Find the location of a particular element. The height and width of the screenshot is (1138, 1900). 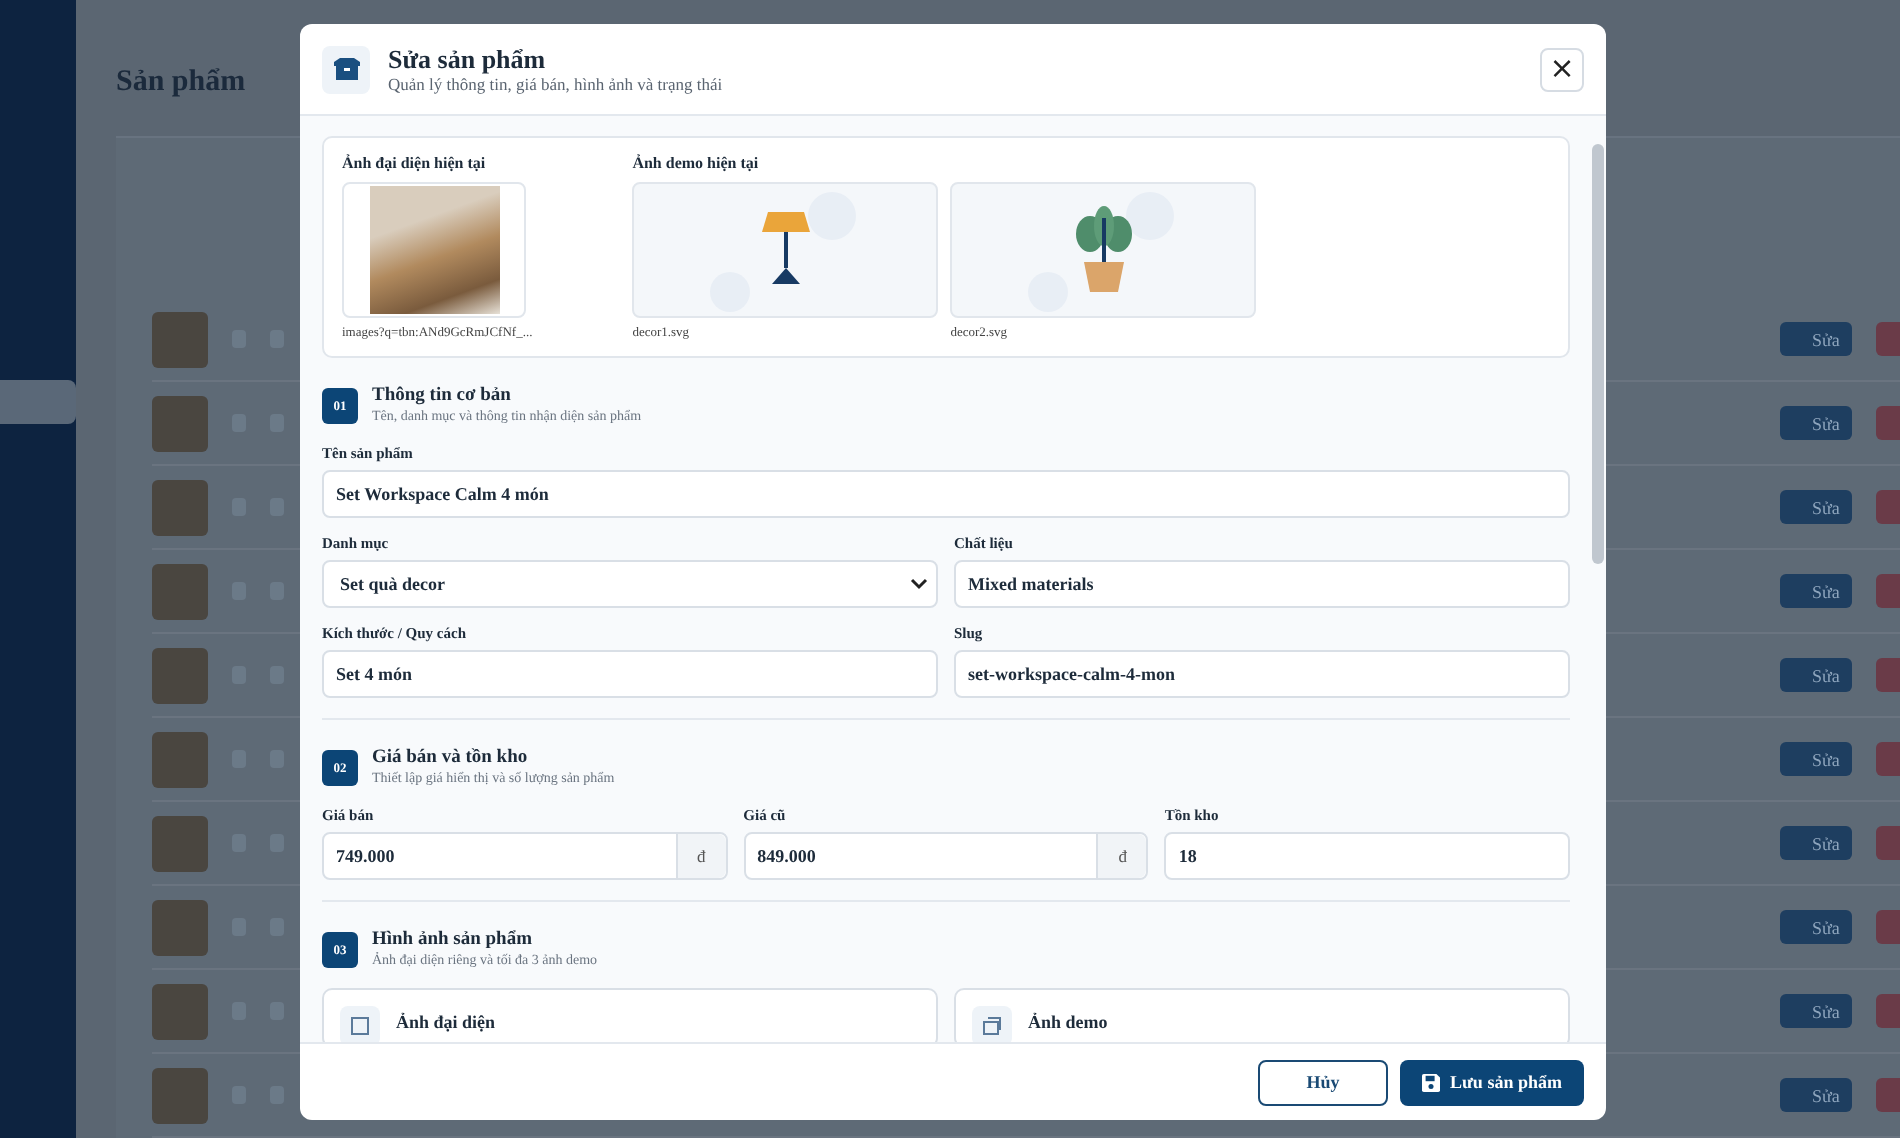

section-title: Thông tin cơ bản is located at coordinates (442, 396).